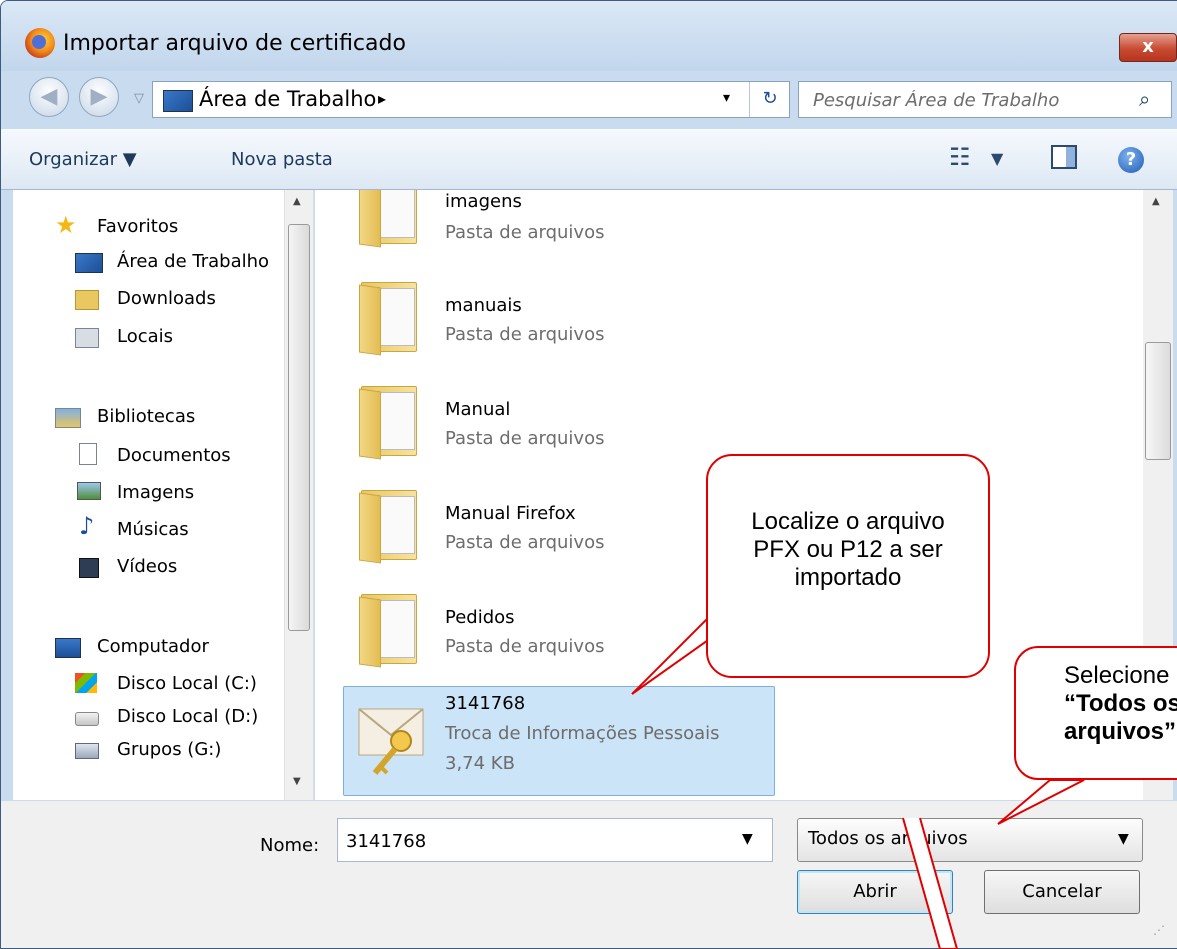  I want to click on nav-item-videos: Vídeos, so click(147, 566).